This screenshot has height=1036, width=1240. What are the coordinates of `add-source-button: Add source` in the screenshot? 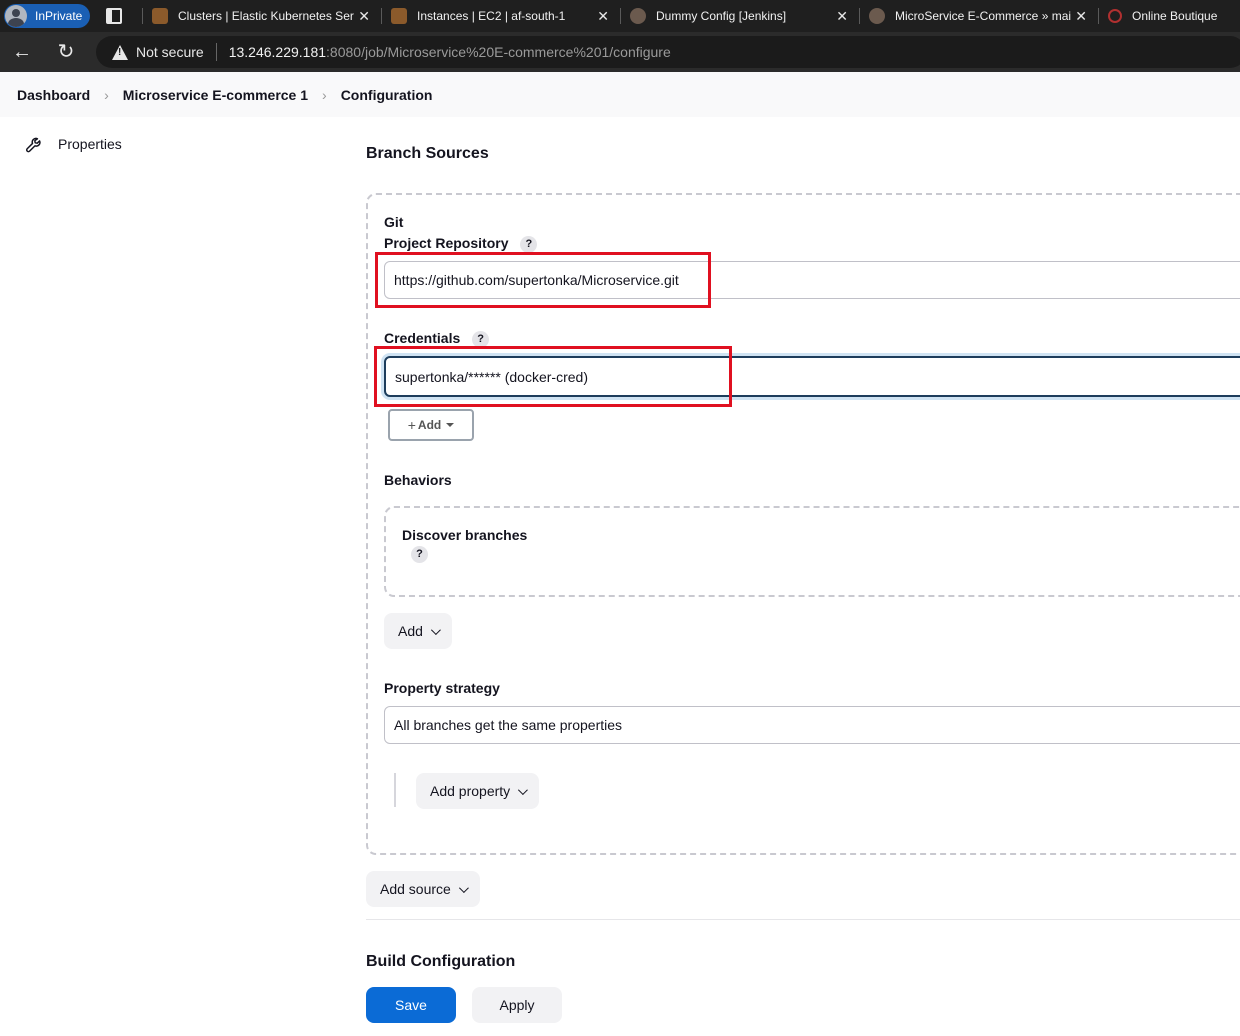 It's located at (423, 889).